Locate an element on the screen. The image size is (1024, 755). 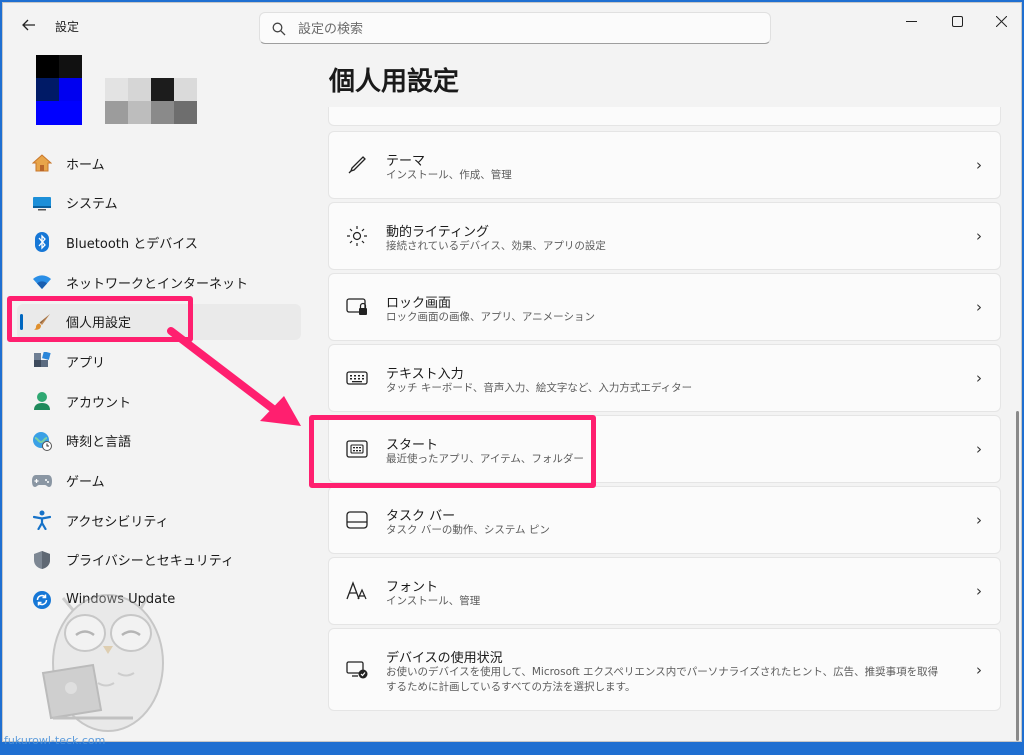
highlight-box-start is located at coordinates (452, 451).